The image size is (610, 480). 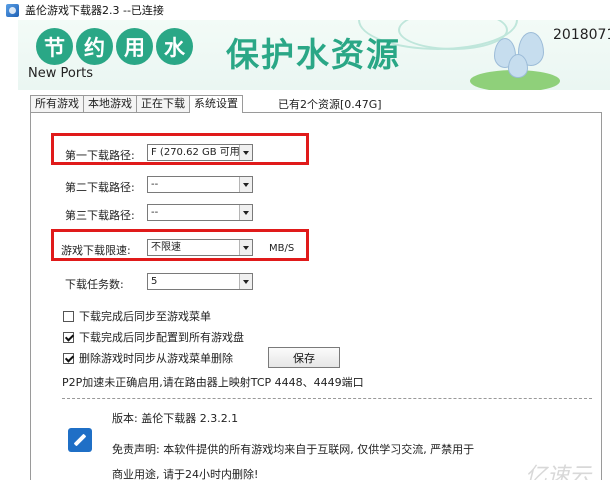 What do you see at coordinates (523, 61) in the screenshot?
I see `water-drops-illustration` at bounding box center [523, 61].